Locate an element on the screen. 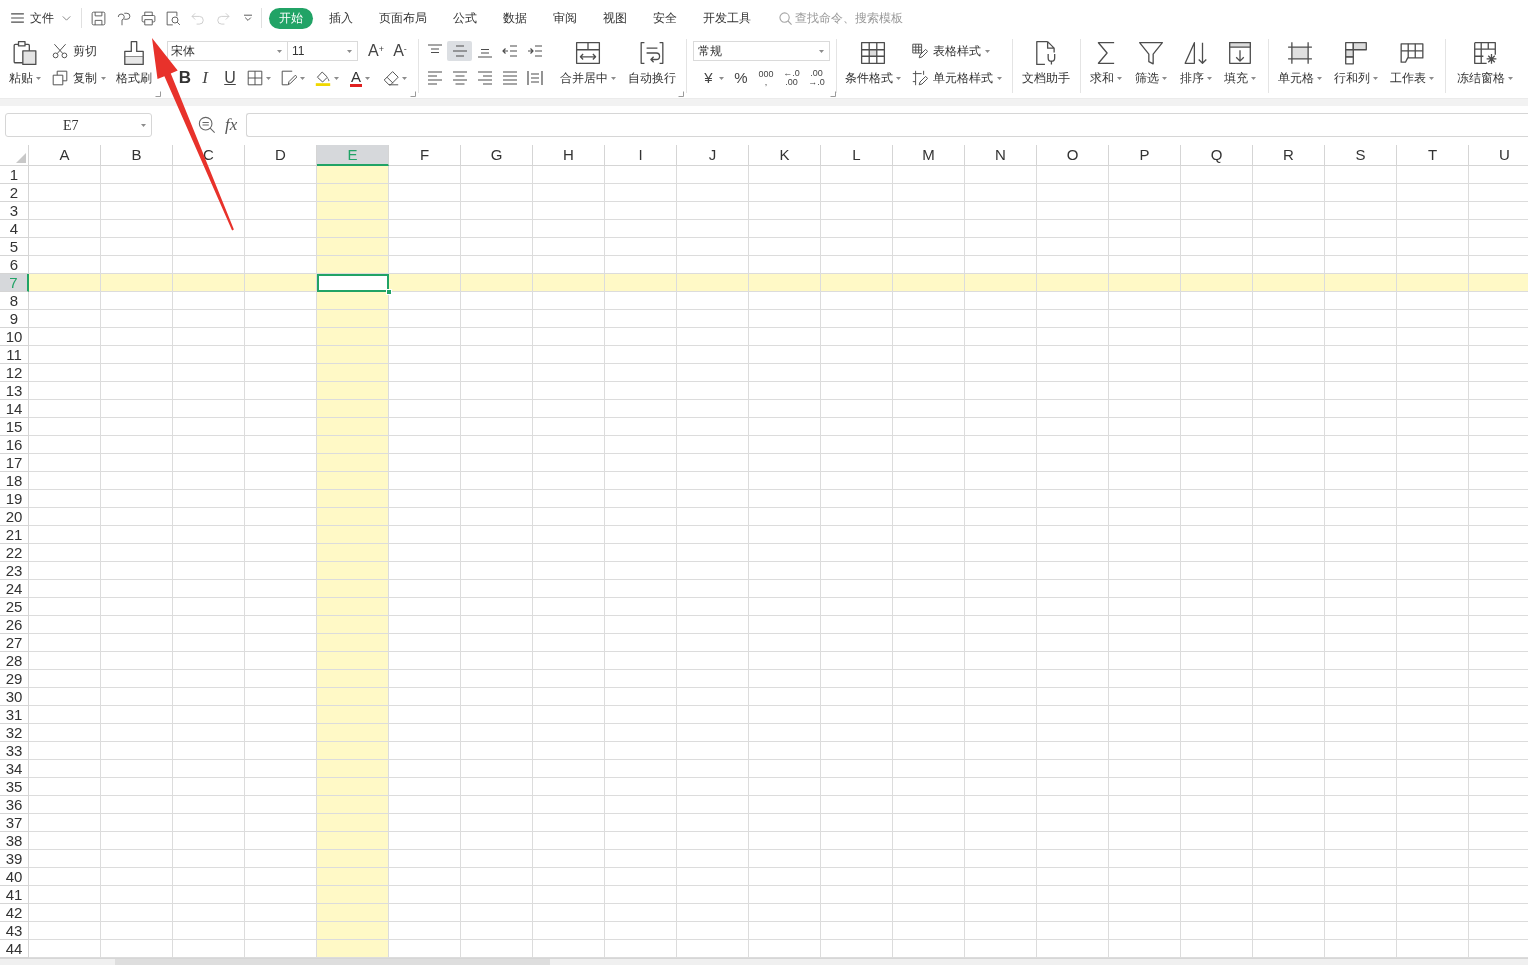 The image size is (1528, 965). row-header: 2 is located at coordinates (14, 193).